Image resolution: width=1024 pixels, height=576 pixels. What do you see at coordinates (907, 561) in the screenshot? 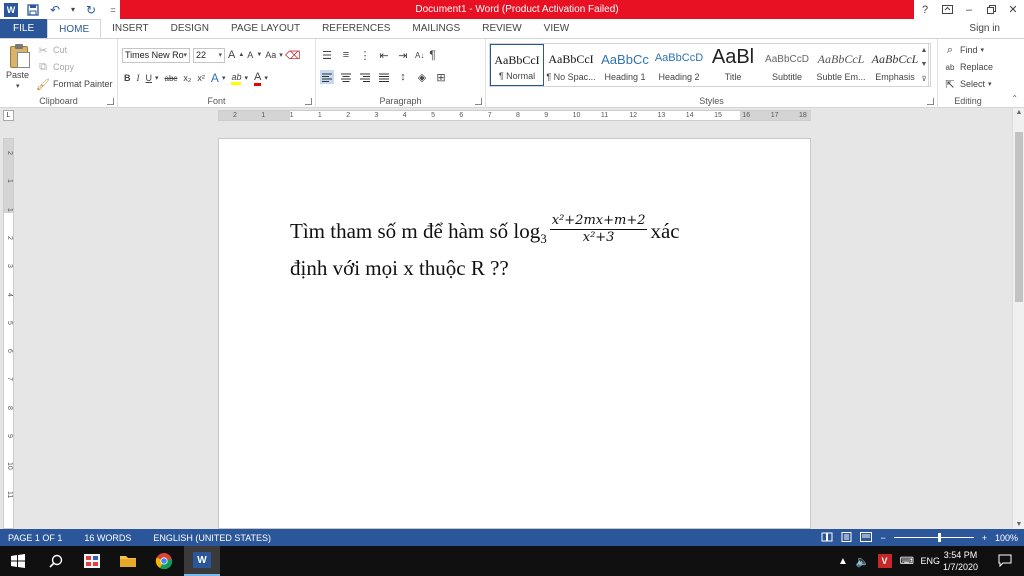
I see `keyboard-icon: ⌨` at bounding box center [907, 561].